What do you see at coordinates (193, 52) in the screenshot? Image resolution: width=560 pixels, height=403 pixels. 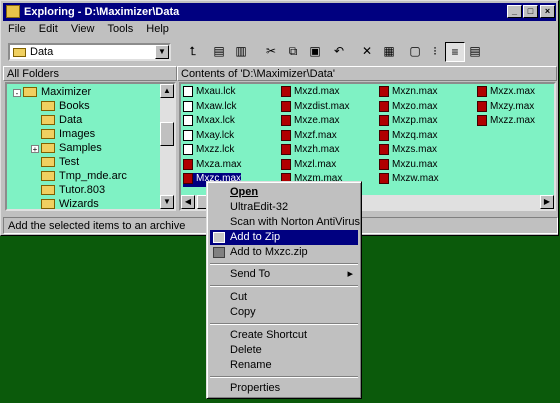 I see `up-folder-icon: ⮤` at bounding box center [193, 52].